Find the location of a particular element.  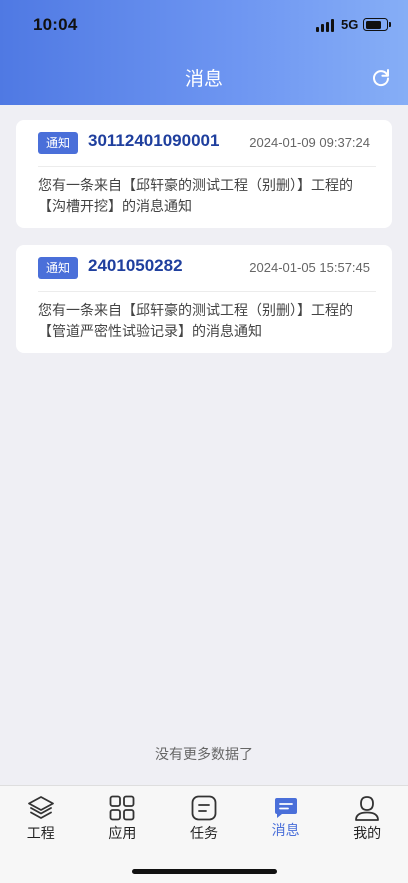

refresh-icon is located at coordinates (381, 77).